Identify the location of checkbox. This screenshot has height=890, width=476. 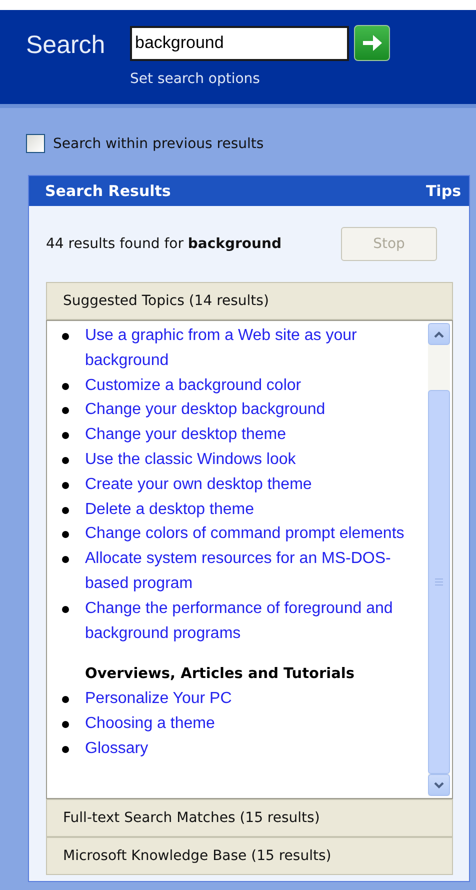
(35, 143).